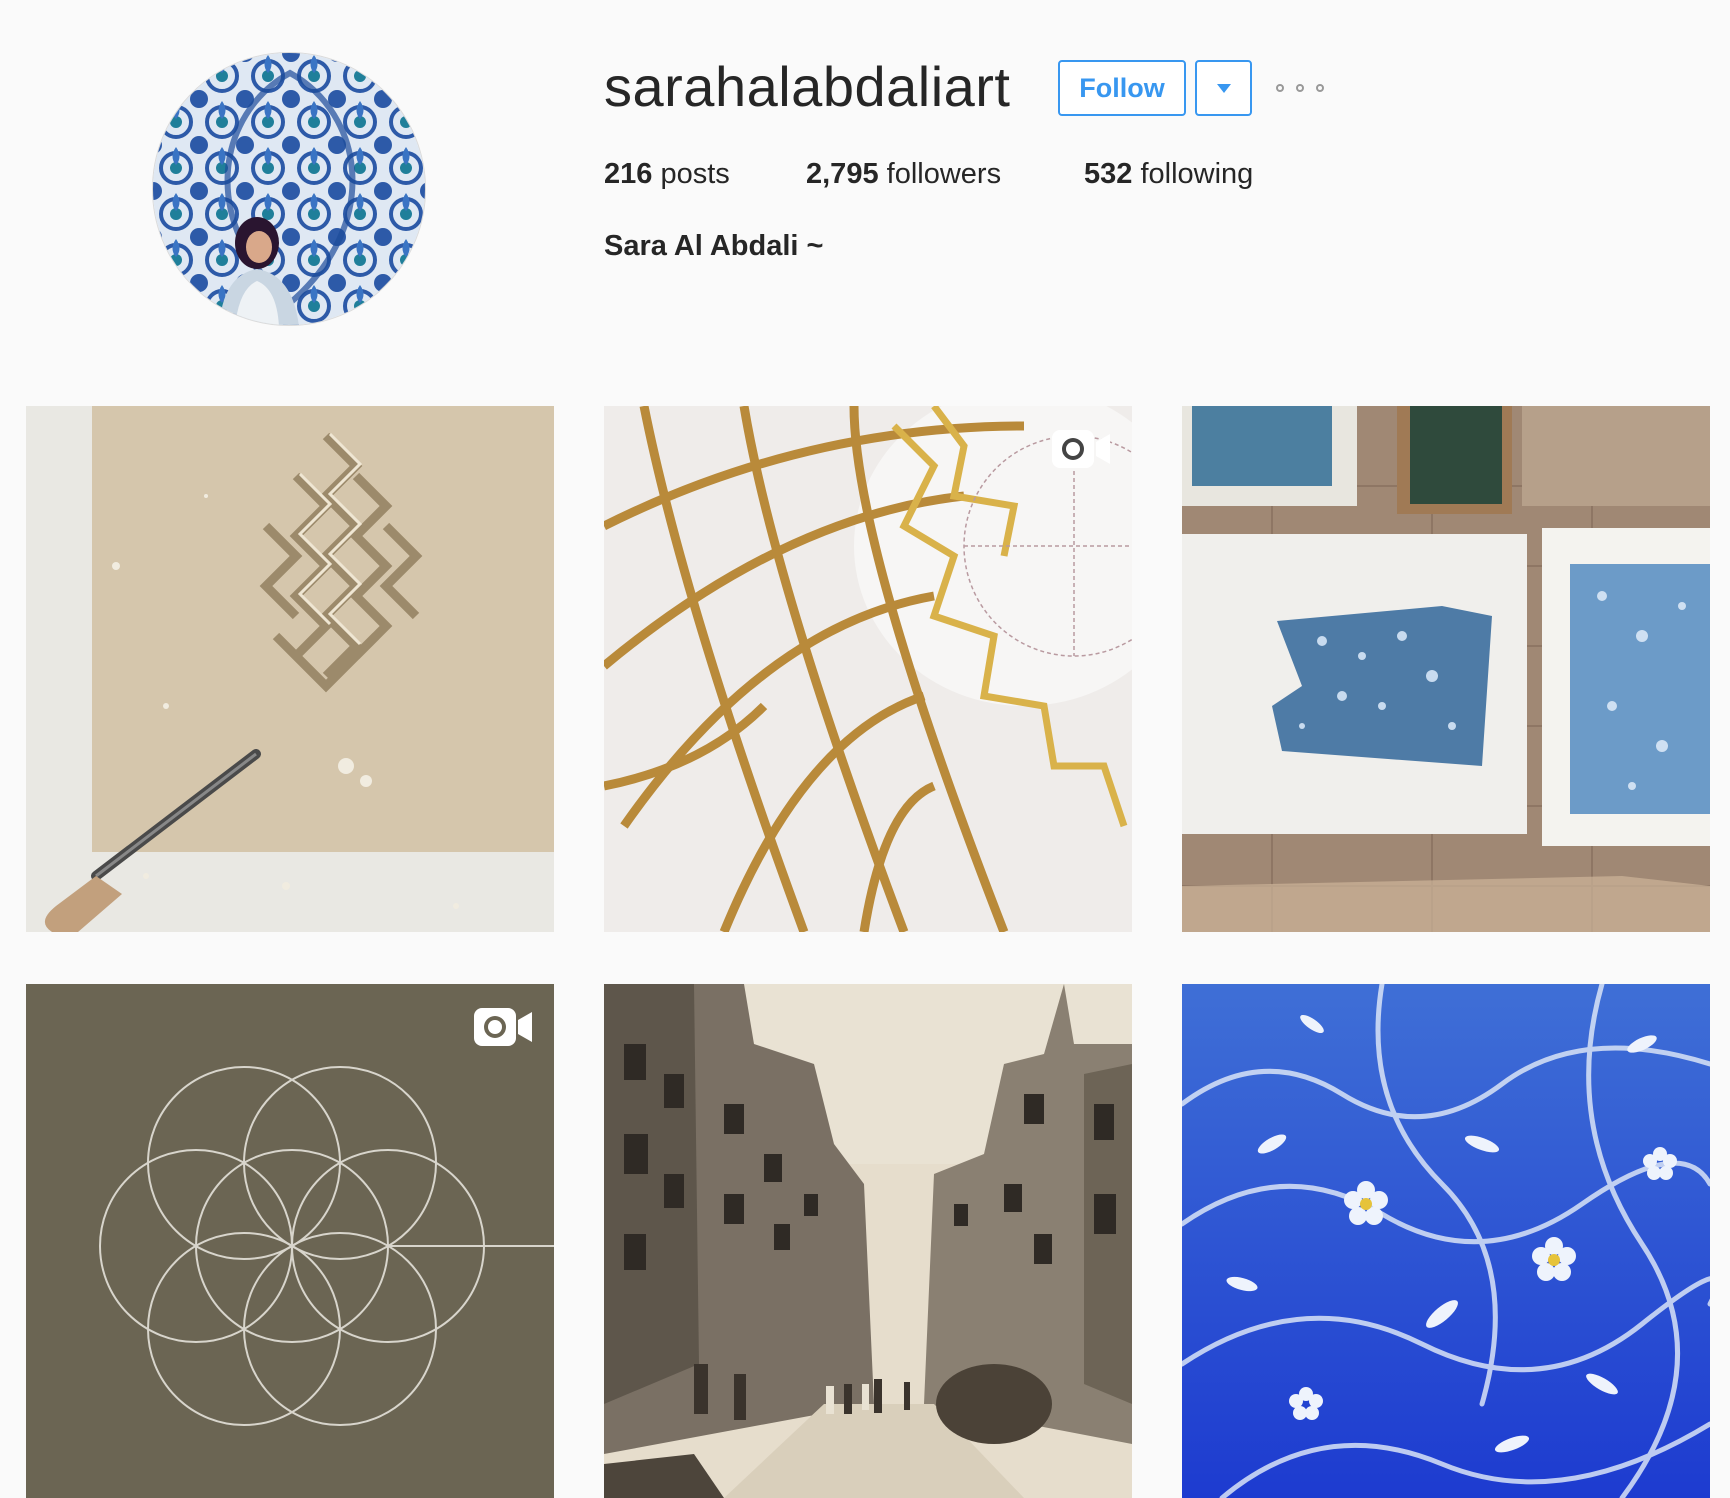 This screenshot has height=1498, width=1730. Describe the element at coordinates (944, 174) in the screenshot. I see `followers-label: followers` at that location.